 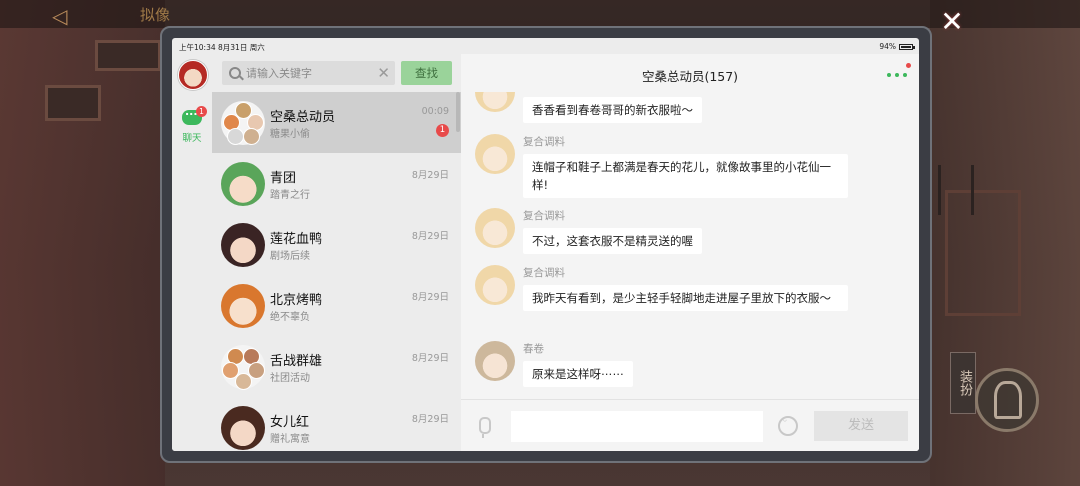 I want to click on conversation-subtitle: 糖果小偷, so click(x=290, y=134).